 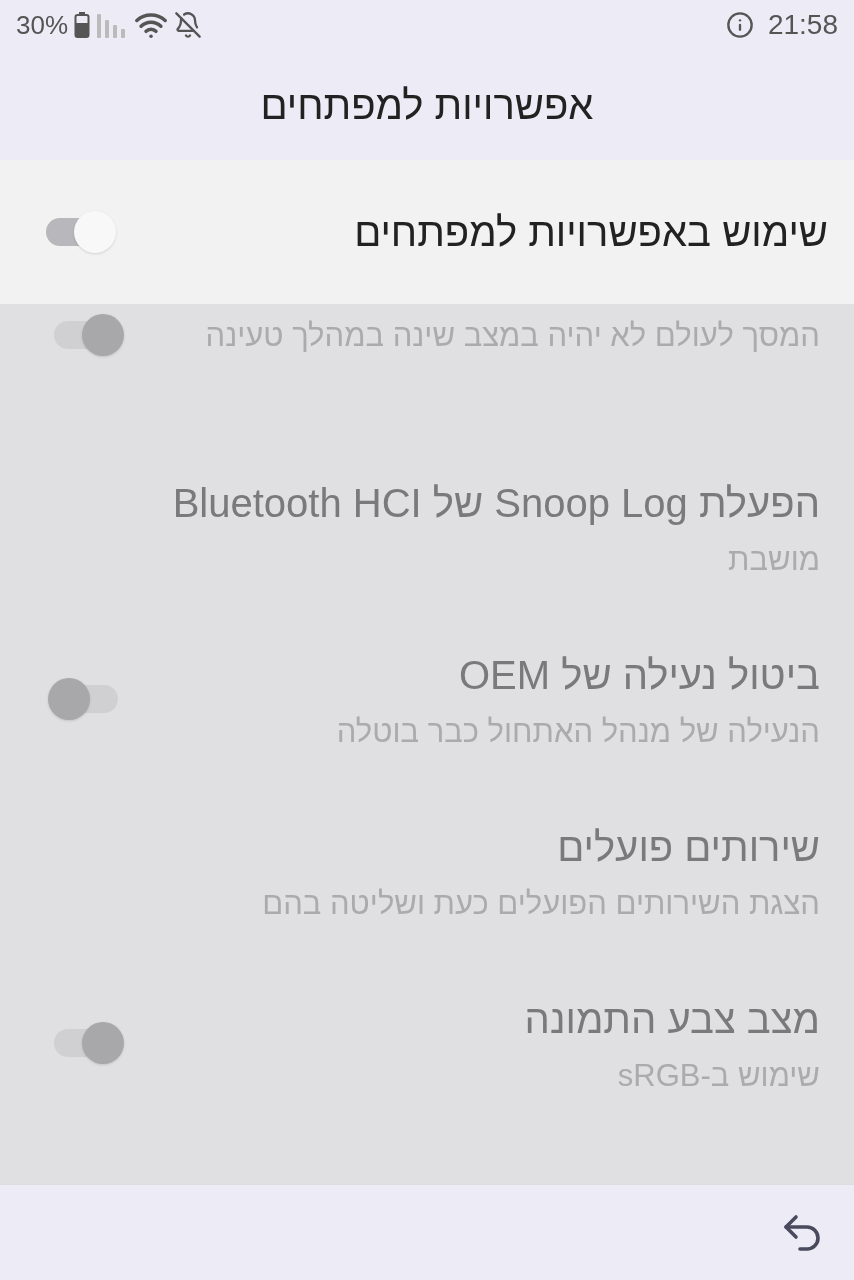 What do you see at coordinates (638, 675) in the screenshot?
I see `setting-title: ביטול נעילה של OEM` at bounding box center [638, 675].